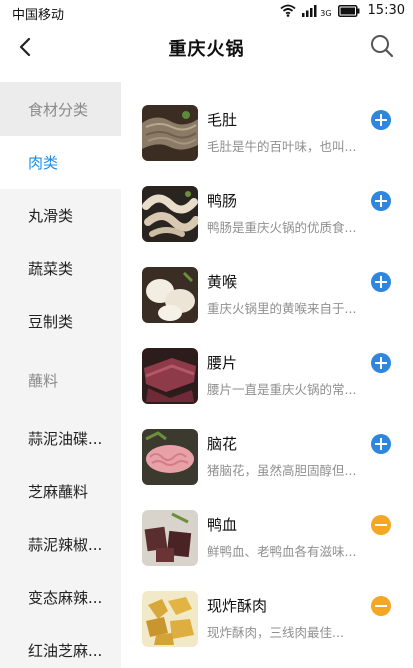  I want to click on clock: 15:30, so click(386, 10).